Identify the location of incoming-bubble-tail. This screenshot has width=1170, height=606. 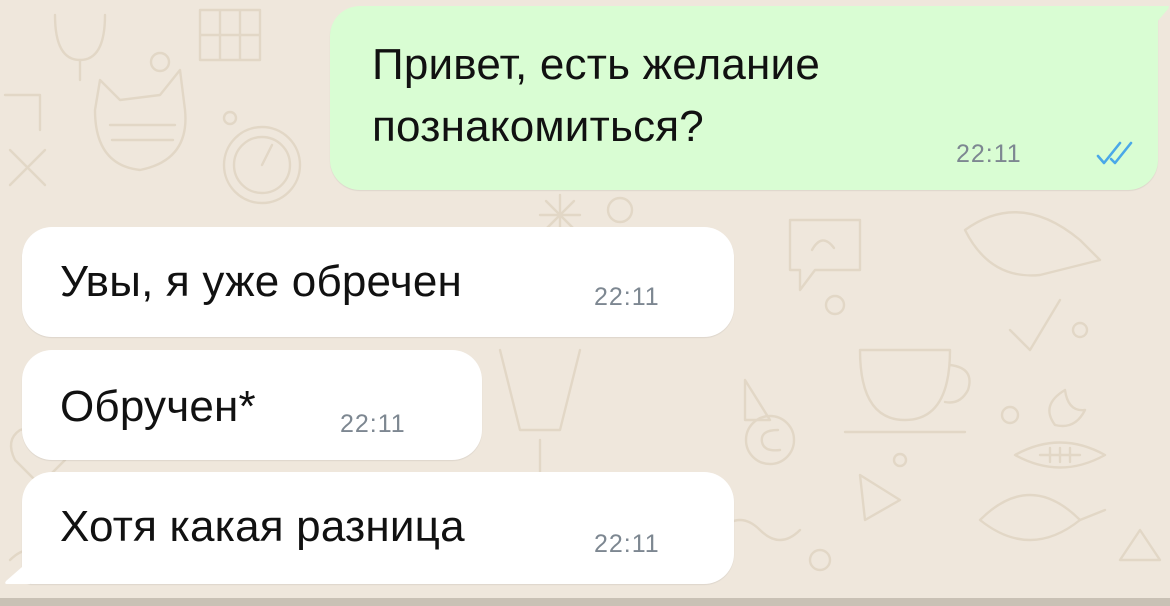
(17, 572).